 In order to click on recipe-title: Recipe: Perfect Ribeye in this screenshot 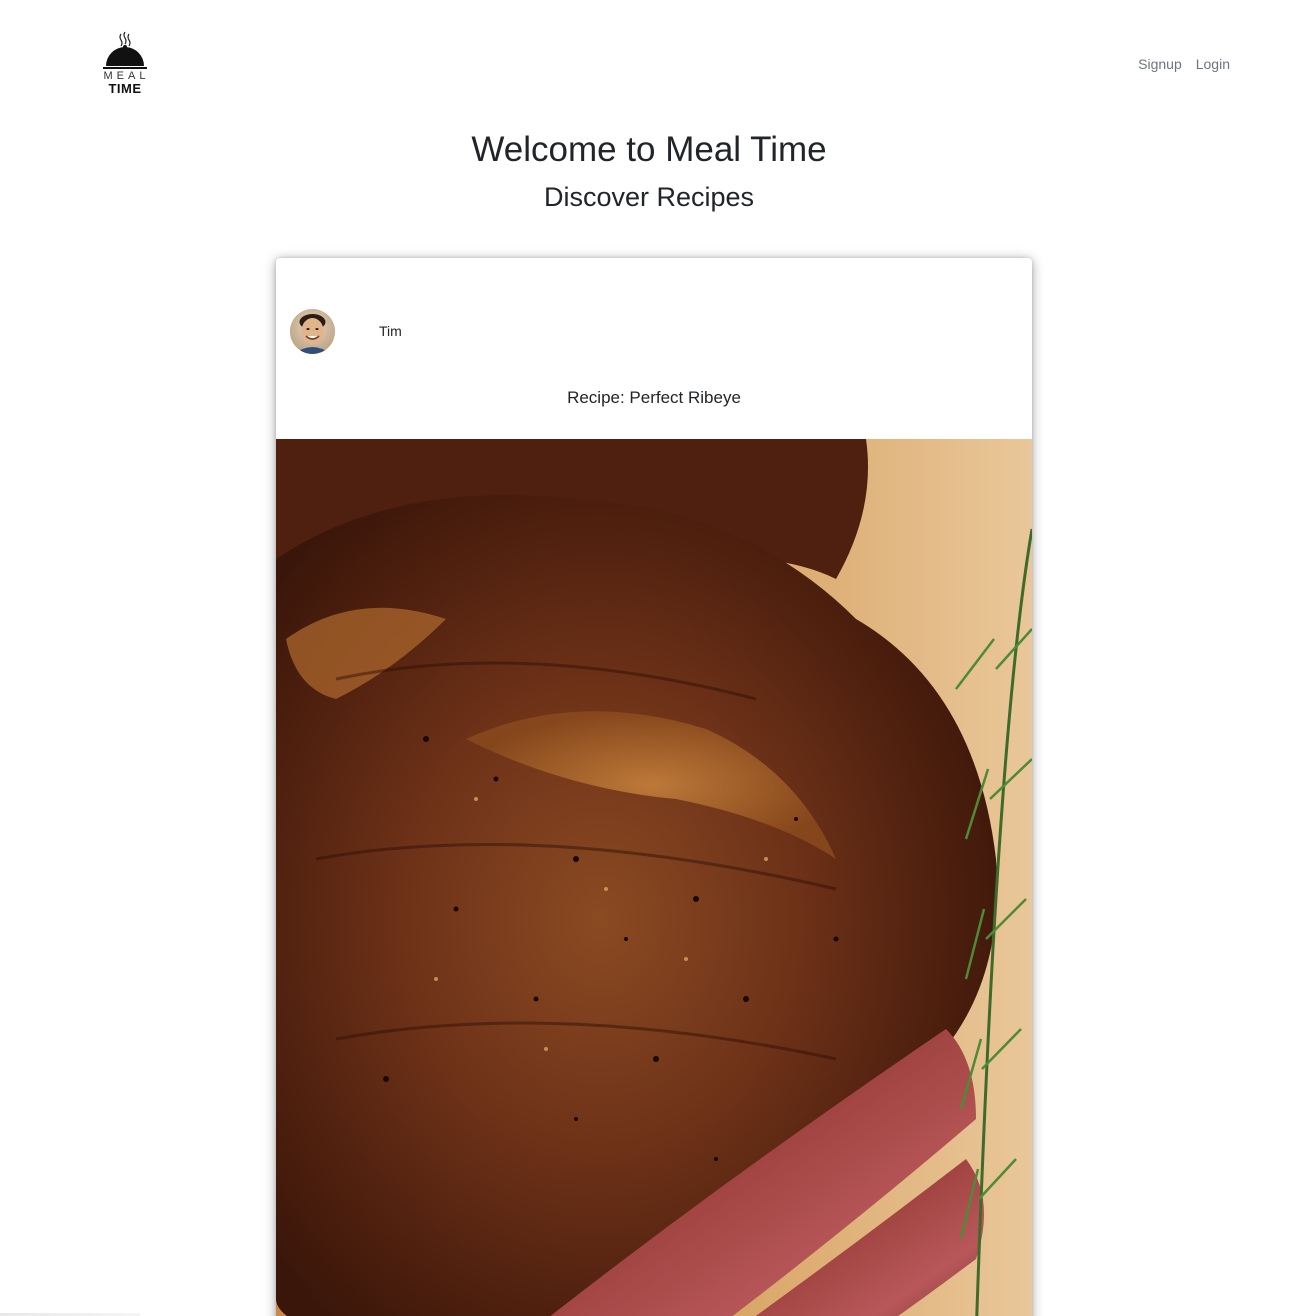, I will do `click(654, 398)`.